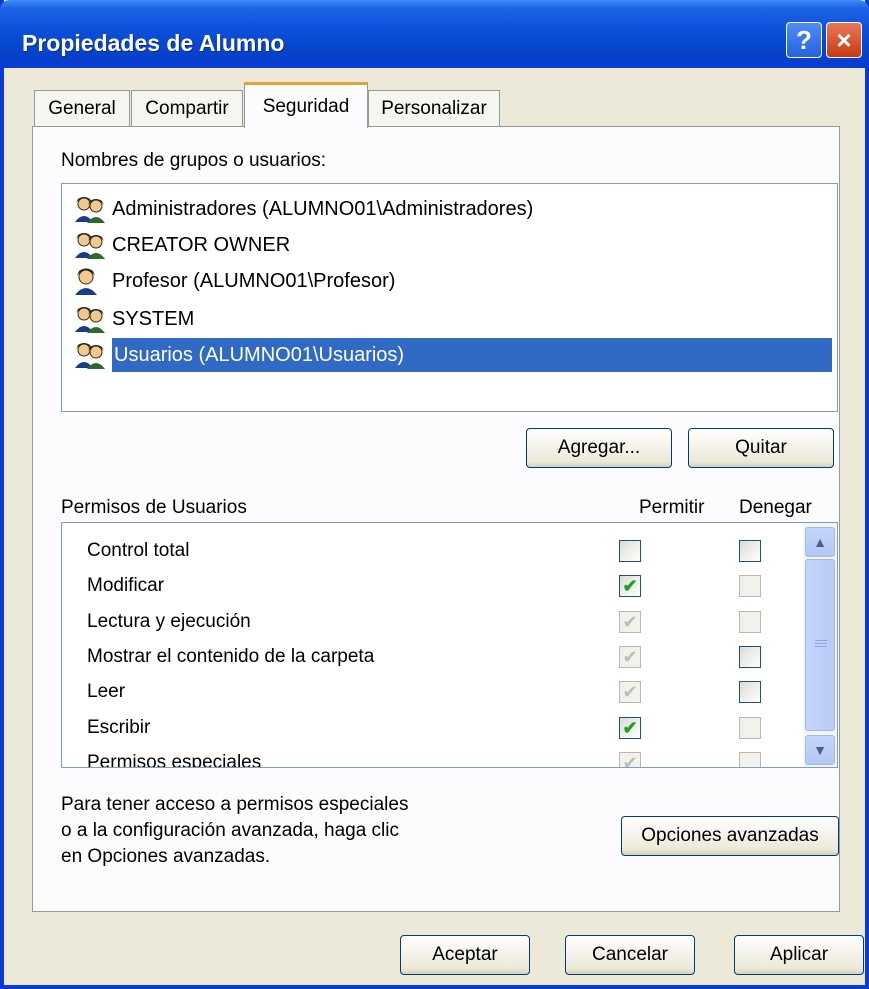 The image size is (869, 989). I want to click on help-icon: ?, so click(804, 39).